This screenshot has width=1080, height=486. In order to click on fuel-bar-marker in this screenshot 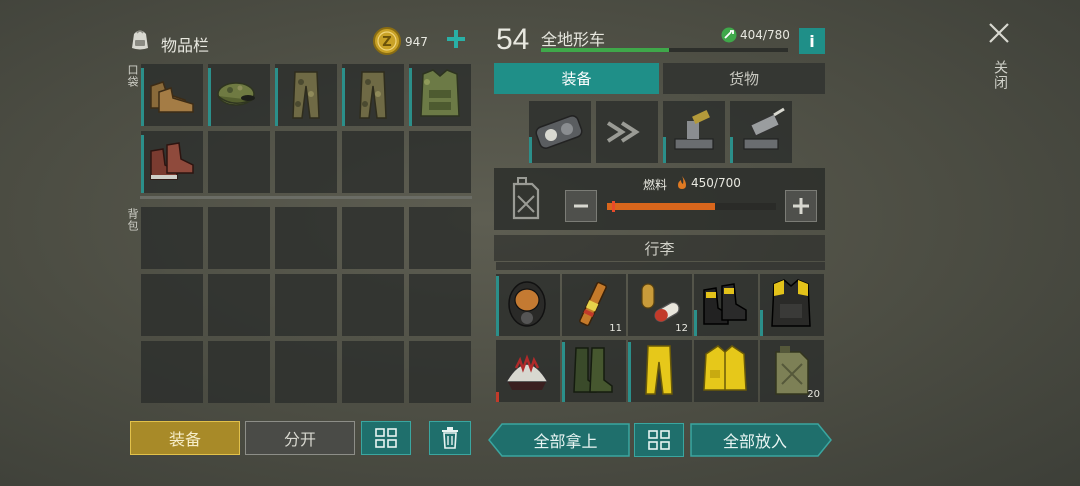, I will do `click(613, 206)`.